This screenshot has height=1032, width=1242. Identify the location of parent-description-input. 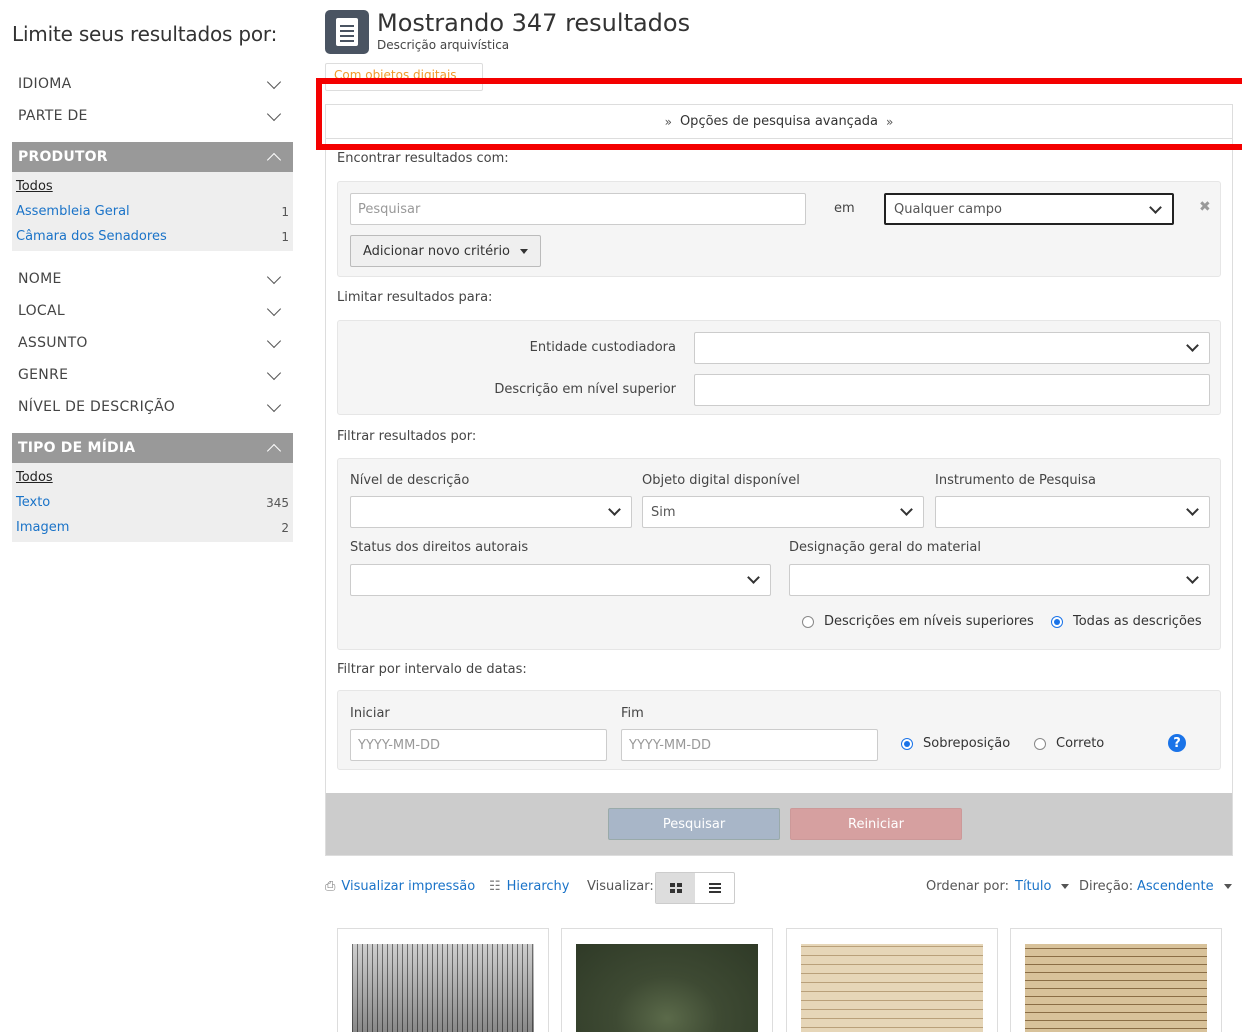
(952, 390).